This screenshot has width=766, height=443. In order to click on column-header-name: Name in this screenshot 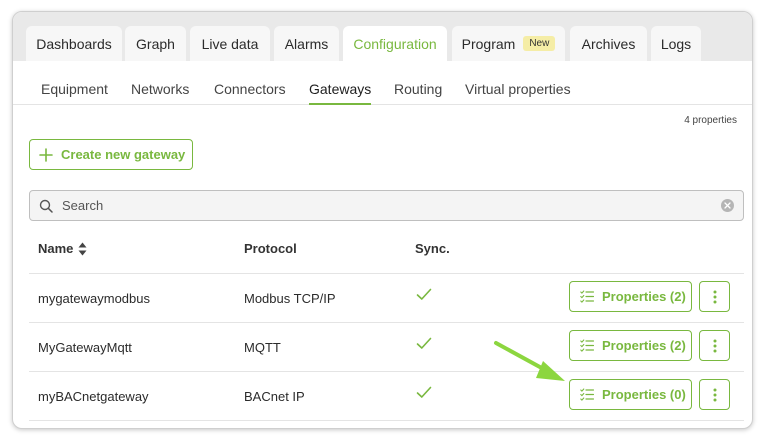, I will do `click(62, 248)`.